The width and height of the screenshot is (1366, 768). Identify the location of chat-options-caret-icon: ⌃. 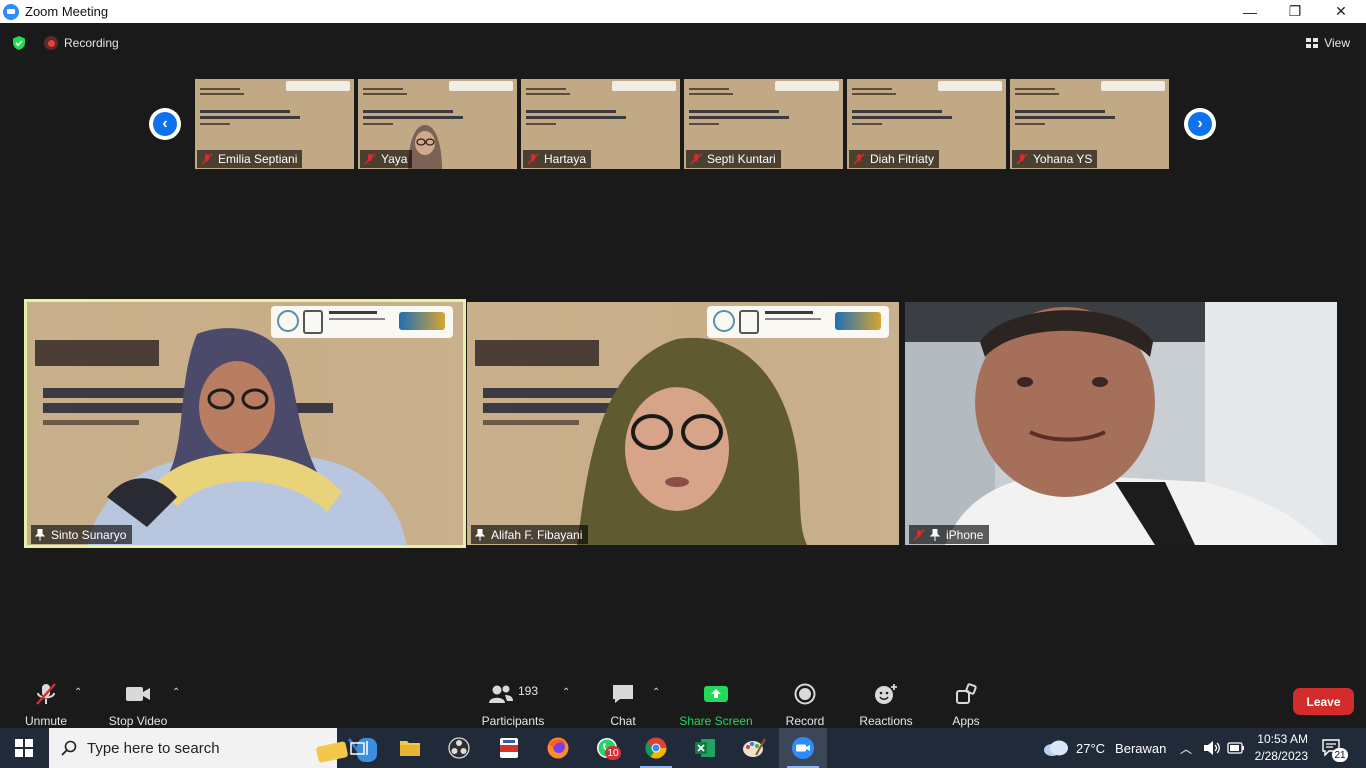
(656, 692).